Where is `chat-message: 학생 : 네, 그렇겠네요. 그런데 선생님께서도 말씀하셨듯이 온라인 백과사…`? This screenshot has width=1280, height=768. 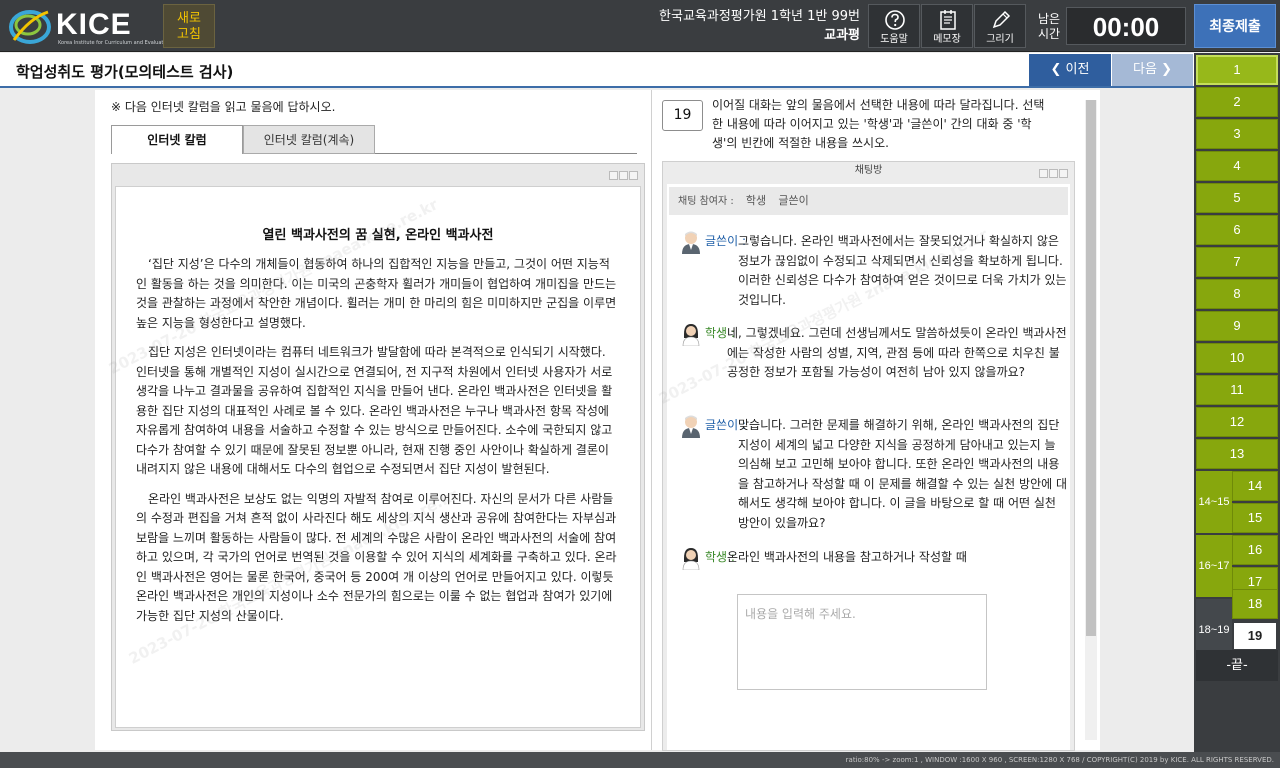 chat-message: 학생 : 네, 그렇겠네요. 그런데 선생님께서도 말씀하셨듯이 온라인 백과사… is located at coordinates (874, 362).